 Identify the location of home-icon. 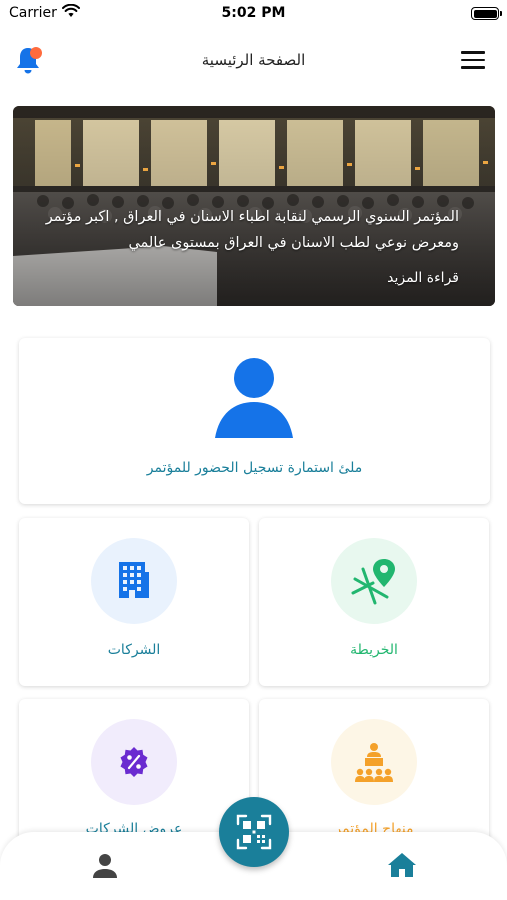
(402, 865).